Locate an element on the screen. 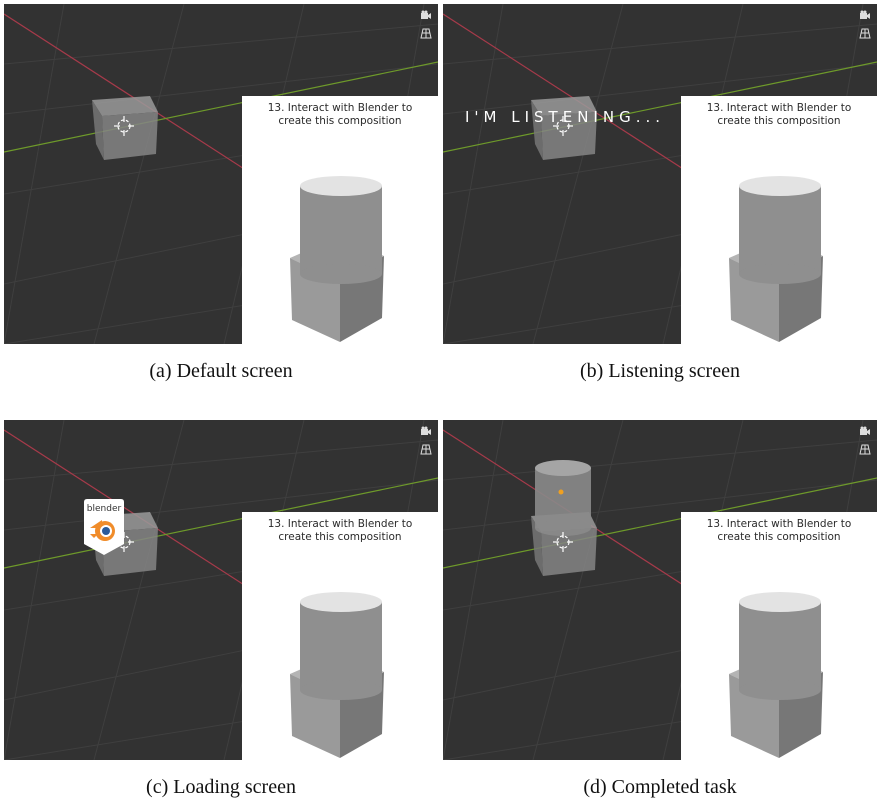 This screenshot has width=877, height=805. caption-a: (a) Default screen is located at coordinates (221, 371).